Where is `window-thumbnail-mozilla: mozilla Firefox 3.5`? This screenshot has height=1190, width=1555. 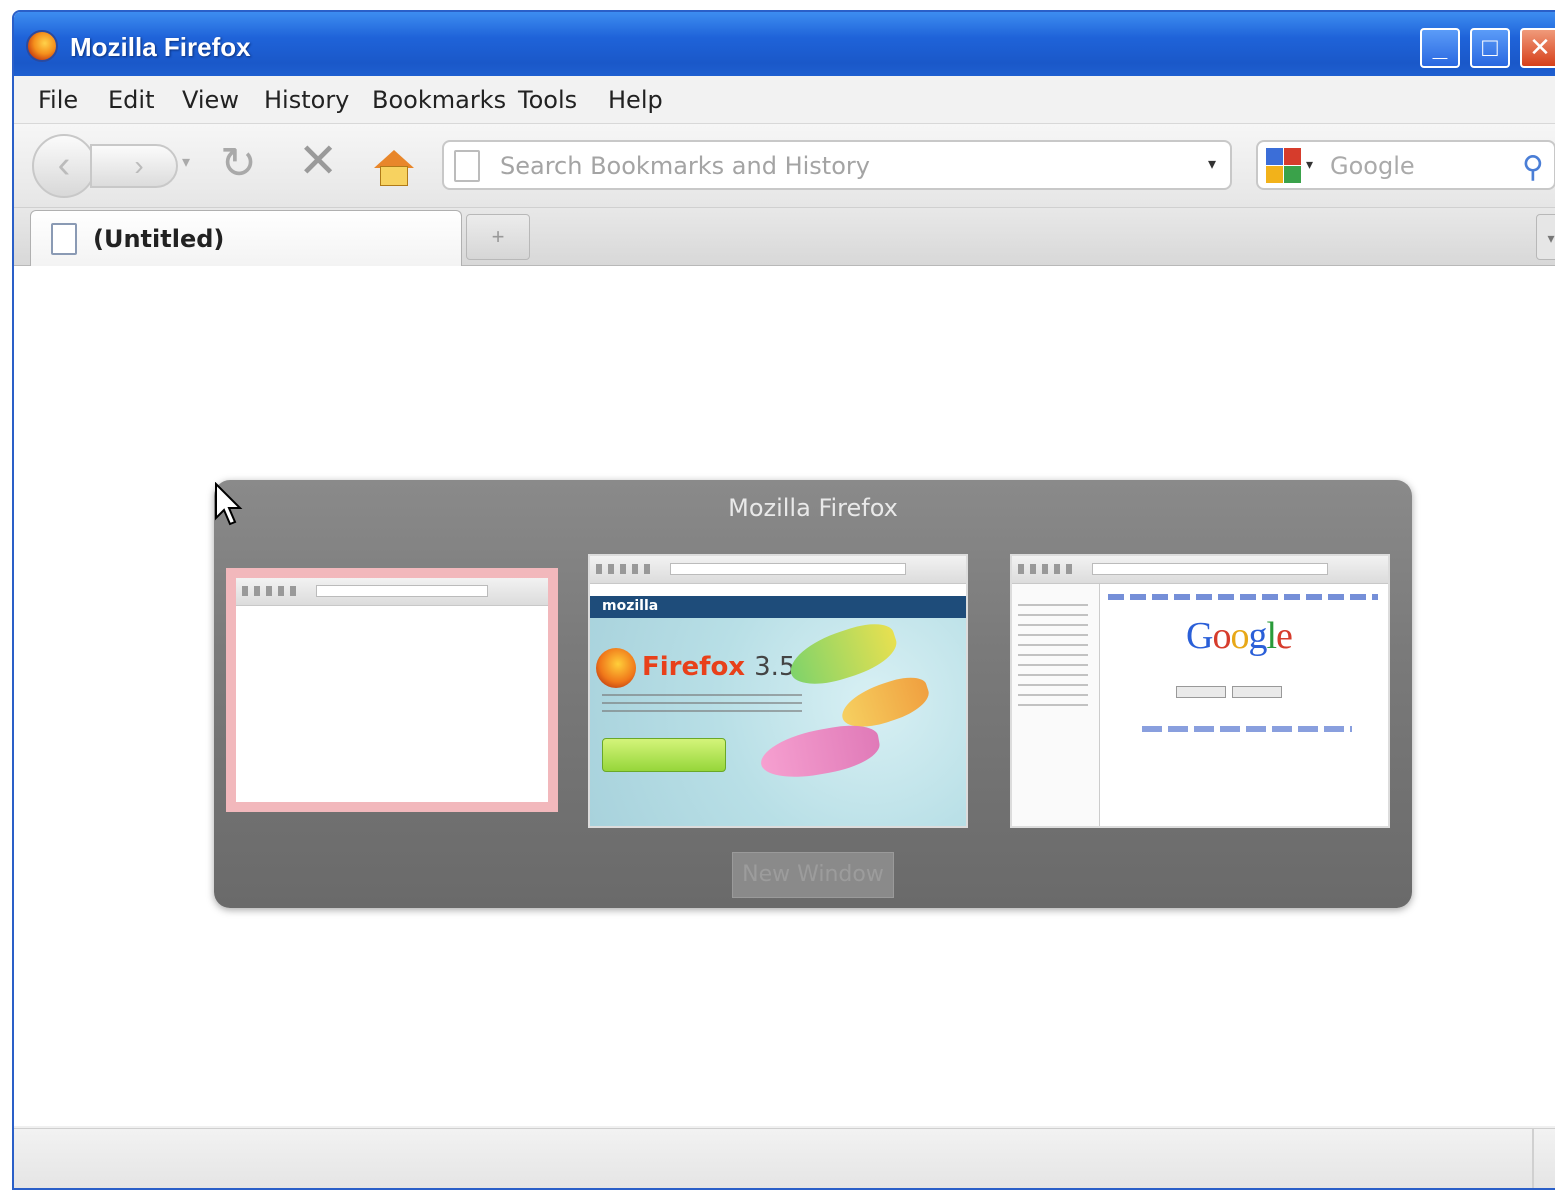
window-thumbnail-mozilla: mozilla Firefox 3.5 is located at coordinates (778, 691).